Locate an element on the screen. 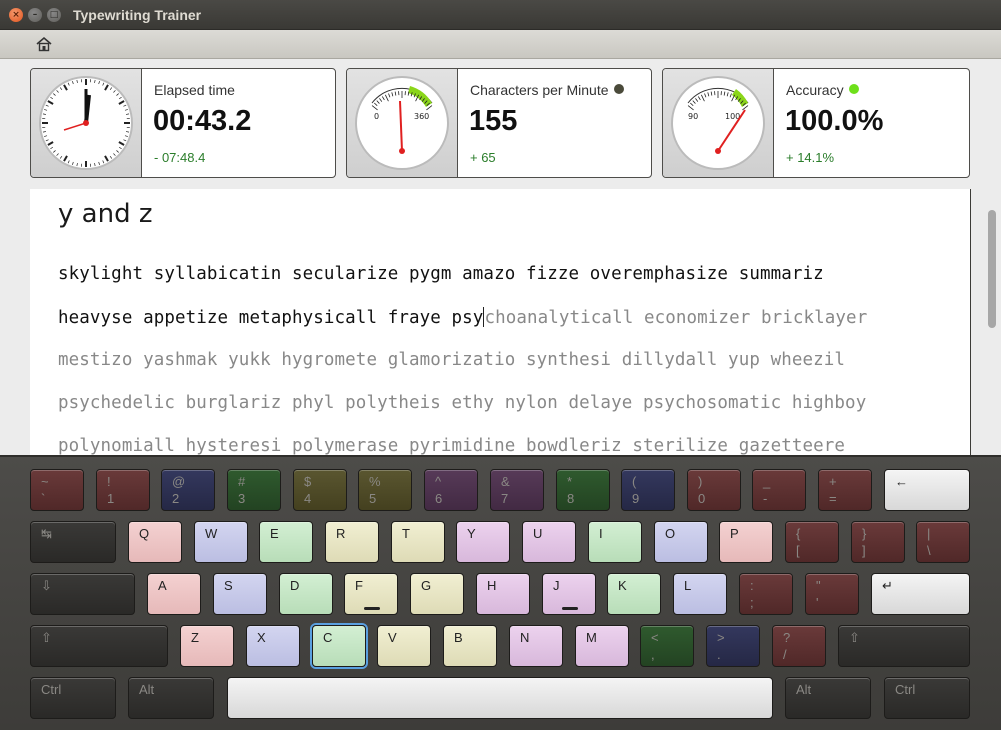  key-caps-lock: ⇩ is located at coordinates (82, 594).